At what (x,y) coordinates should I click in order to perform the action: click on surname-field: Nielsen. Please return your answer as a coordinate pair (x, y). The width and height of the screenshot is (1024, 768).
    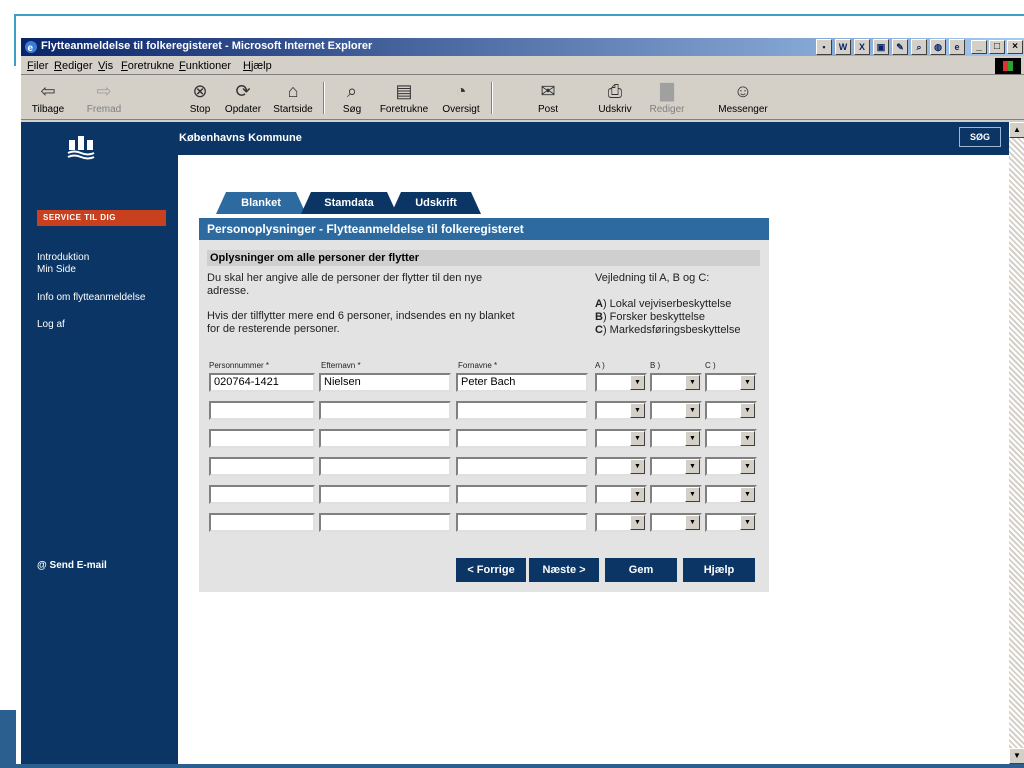
    Looking at the image, I should click on (385, 382).